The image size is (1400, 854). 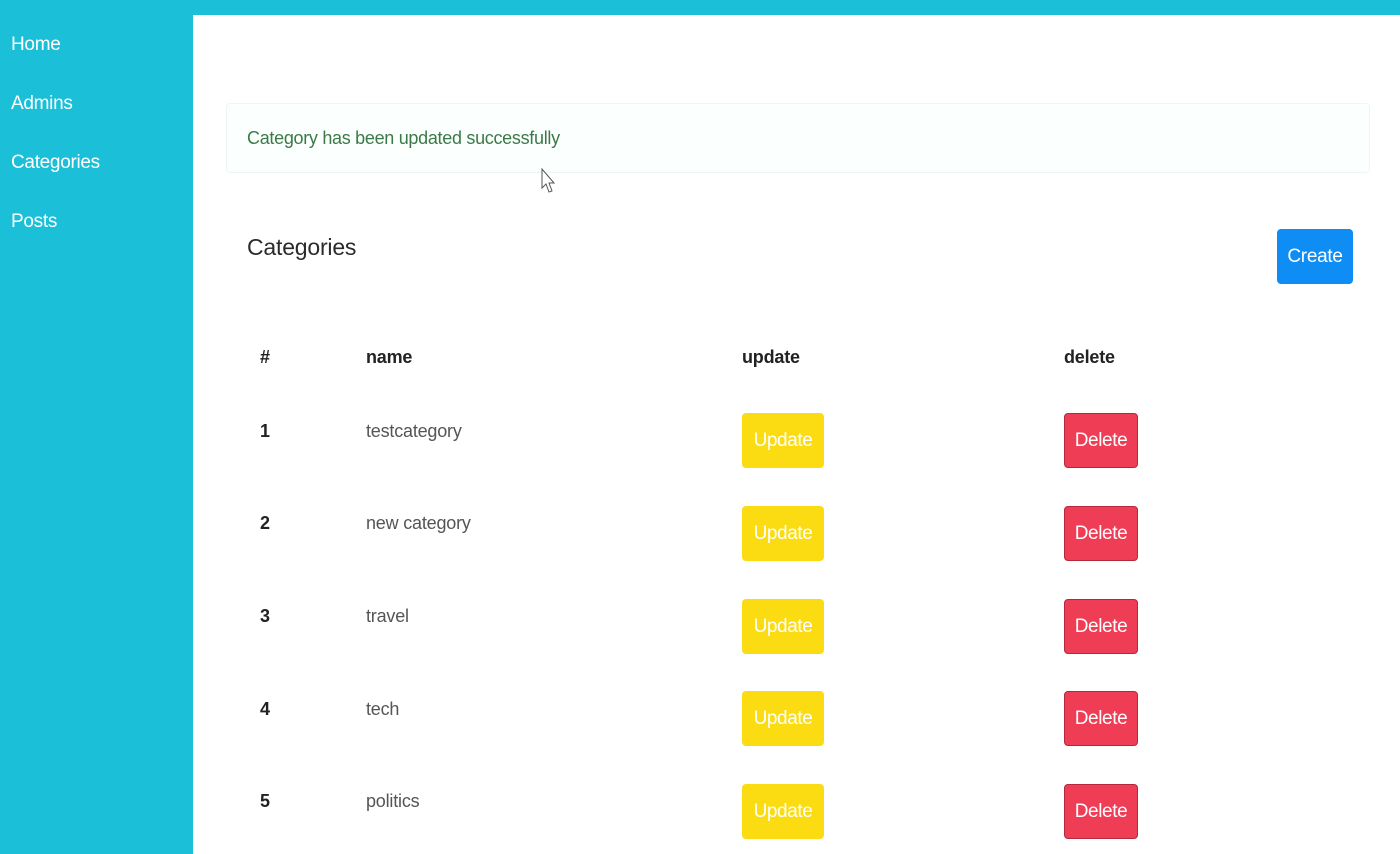 I want to click on column-header-name: name, so click(x=389, y=357).